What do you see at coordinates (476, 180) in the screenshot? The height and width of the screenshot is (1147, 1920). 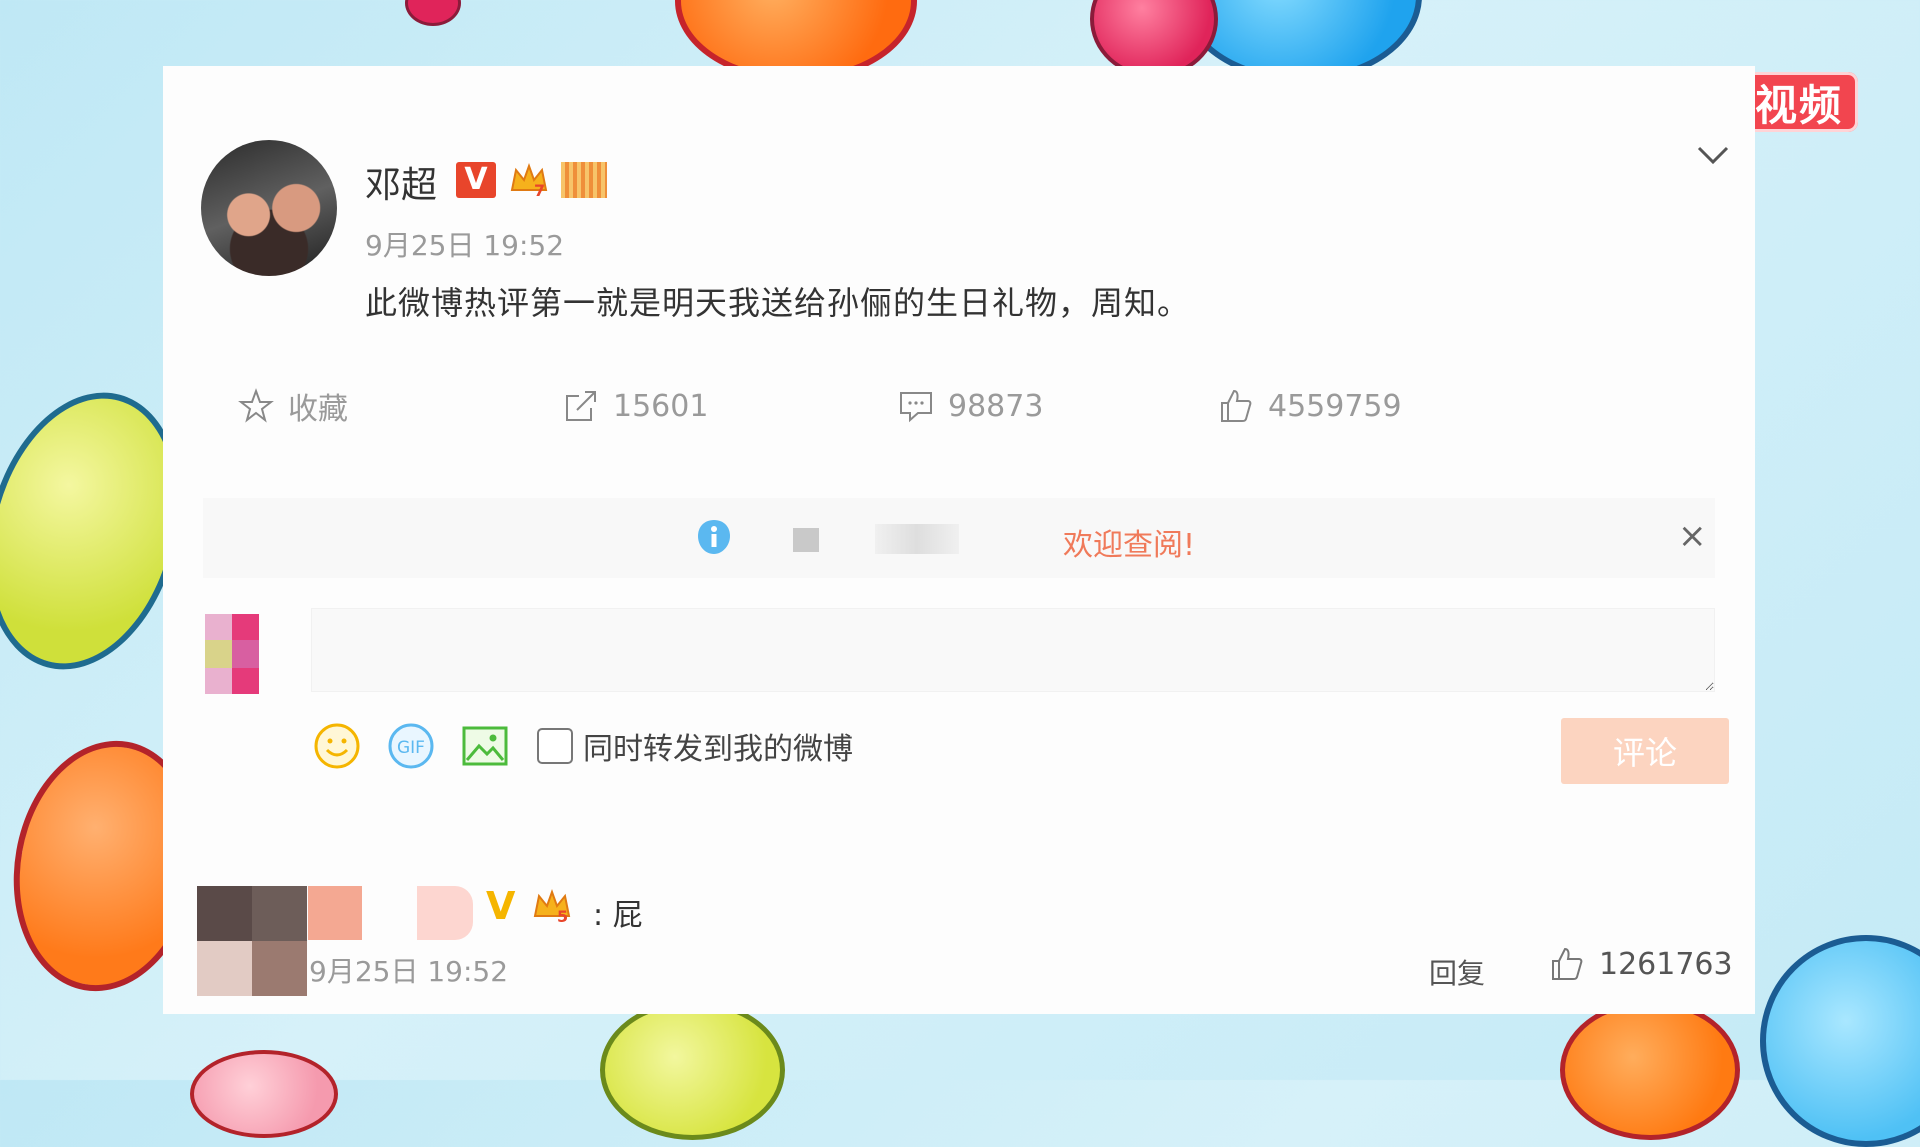 I see `verified-badge: V` at bounding box center [476, 180].